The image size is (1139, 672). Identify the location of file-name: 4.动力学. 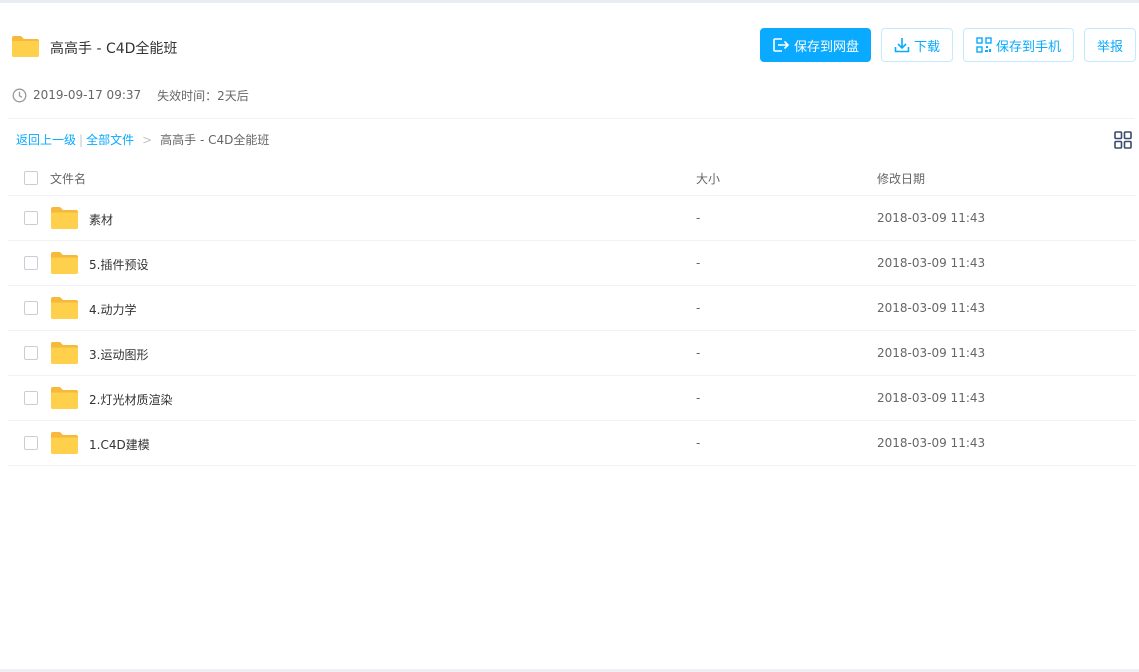
(112, 309).